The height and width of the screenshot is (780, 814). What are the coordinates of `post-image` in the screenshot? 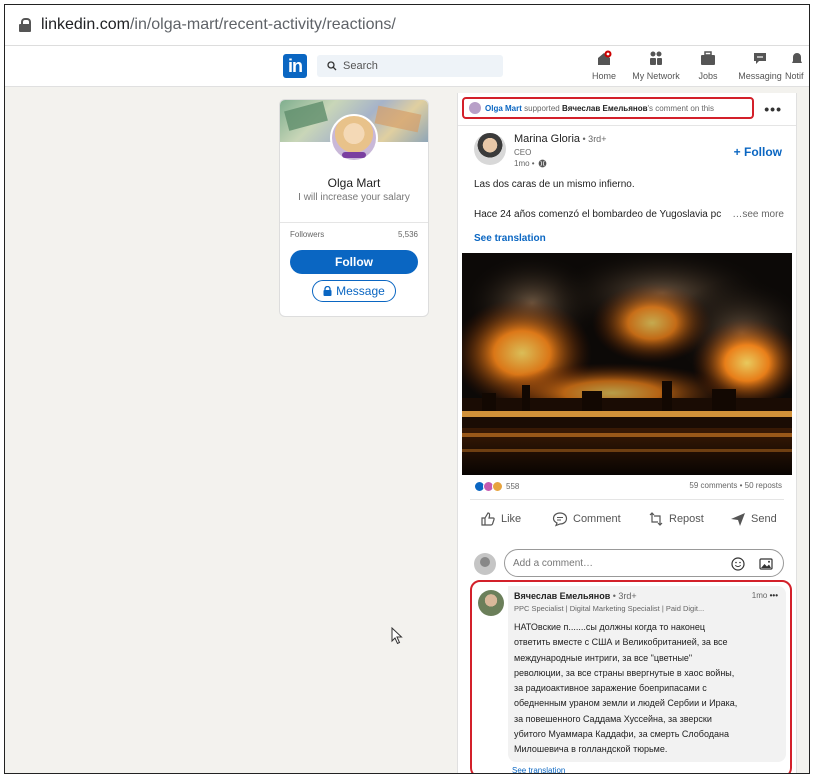 It's located at (627, 364).